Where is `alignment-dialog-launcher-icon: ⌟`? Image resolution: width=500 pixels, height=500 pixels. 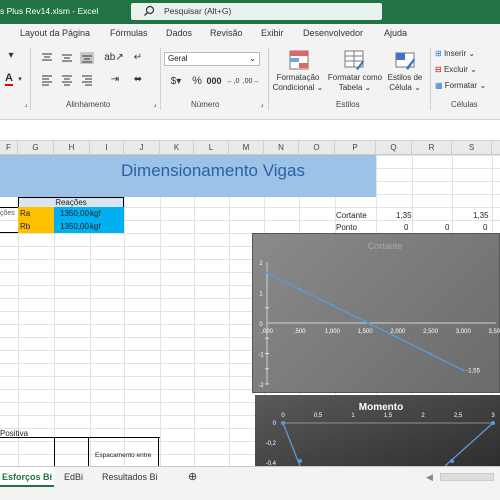
alignment-dialog-launcher-icon: ⌟ is located at coordinates (155, 104).